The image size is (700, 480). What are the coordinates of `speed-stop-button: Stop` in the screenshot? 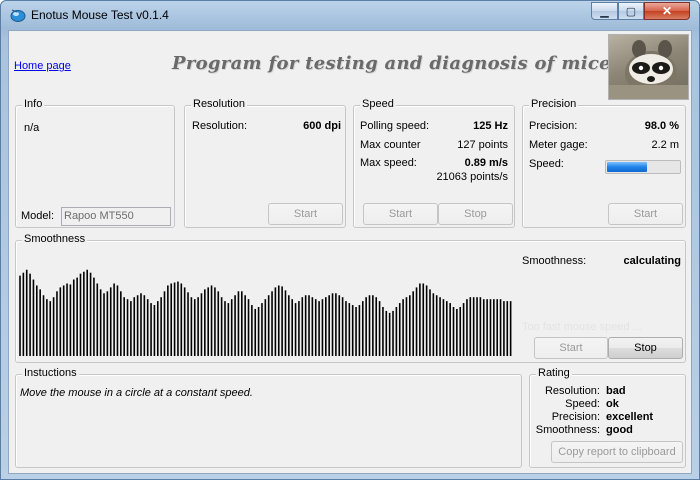 It's located at (475, 214).